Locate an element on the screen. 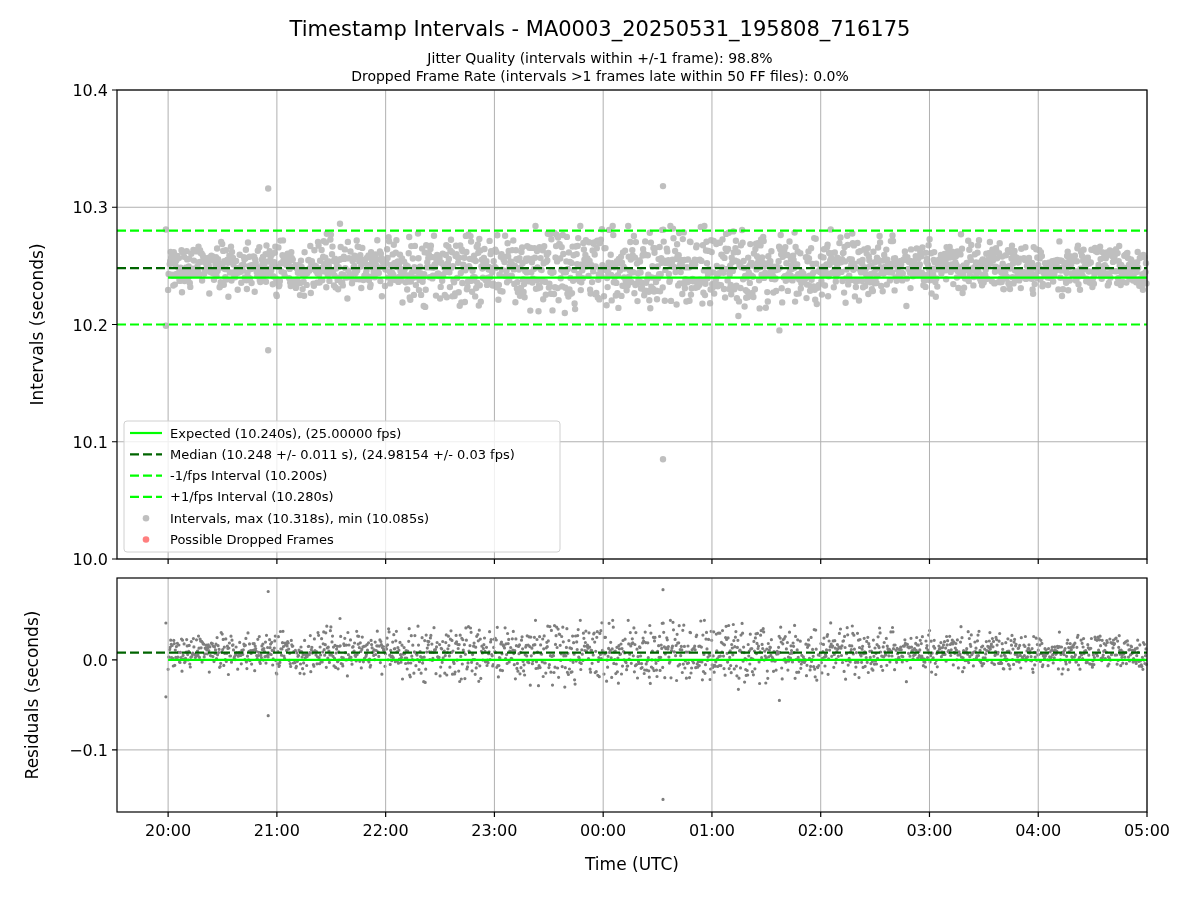 The width and height of the screenshot is (1200, 900). legend-label: Intervals, max (10.318s), min (10.085s) is located at coordinates (299, 518).